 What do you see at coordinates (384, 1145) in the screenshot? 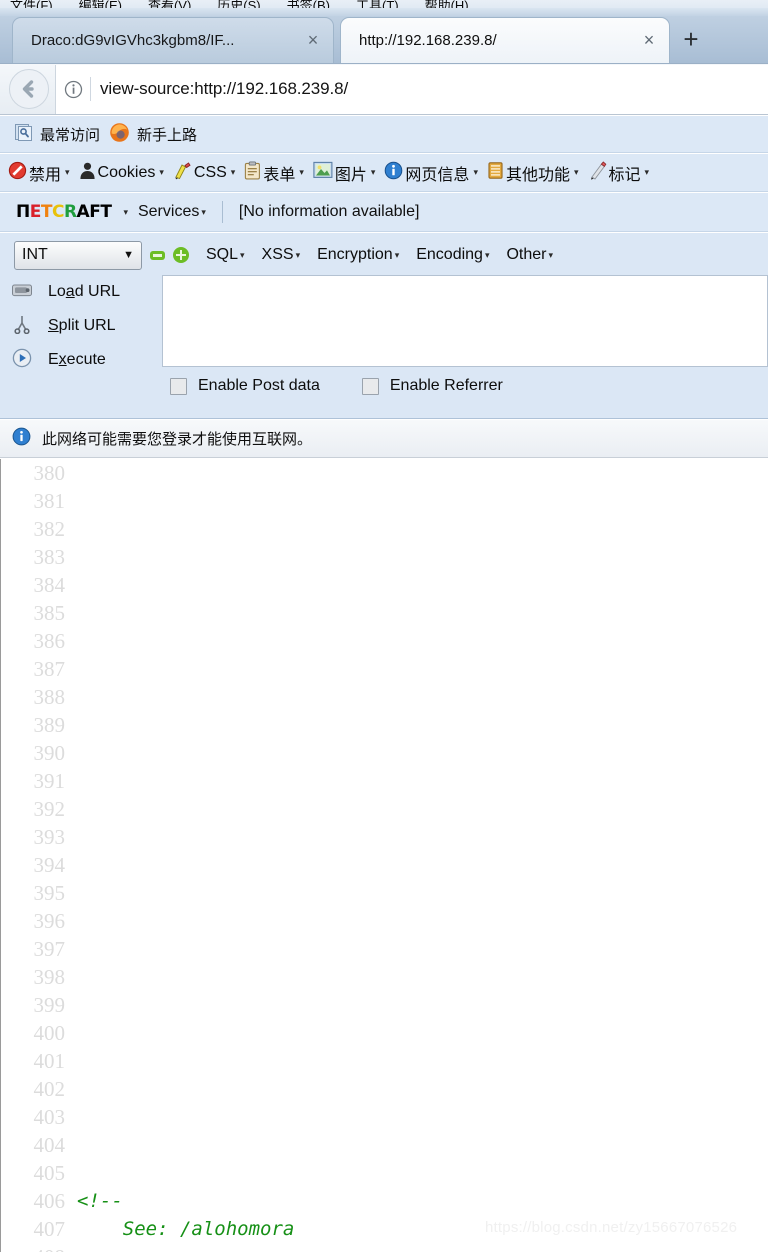
I see `source-line: 404` at bounding box center [384, 1145].